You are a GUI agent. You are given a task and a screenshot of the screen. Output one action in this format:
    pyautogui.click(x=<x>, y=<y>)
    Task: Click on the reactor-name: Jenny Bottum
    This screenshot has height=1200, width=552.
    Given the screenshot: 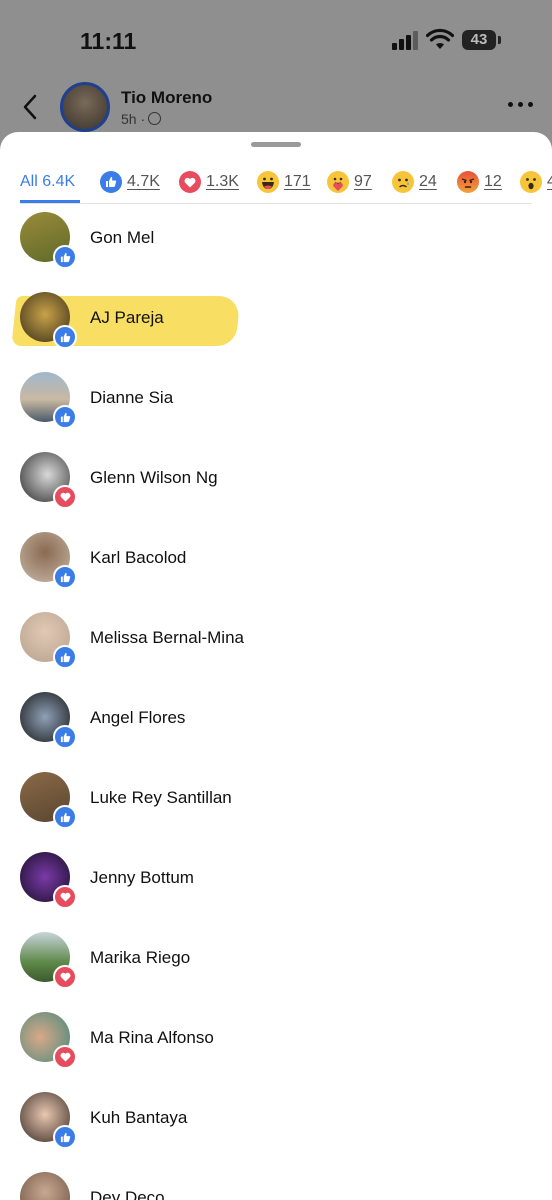 What is the action you would take?
    pyautogui.click(x=142, y=878)
    